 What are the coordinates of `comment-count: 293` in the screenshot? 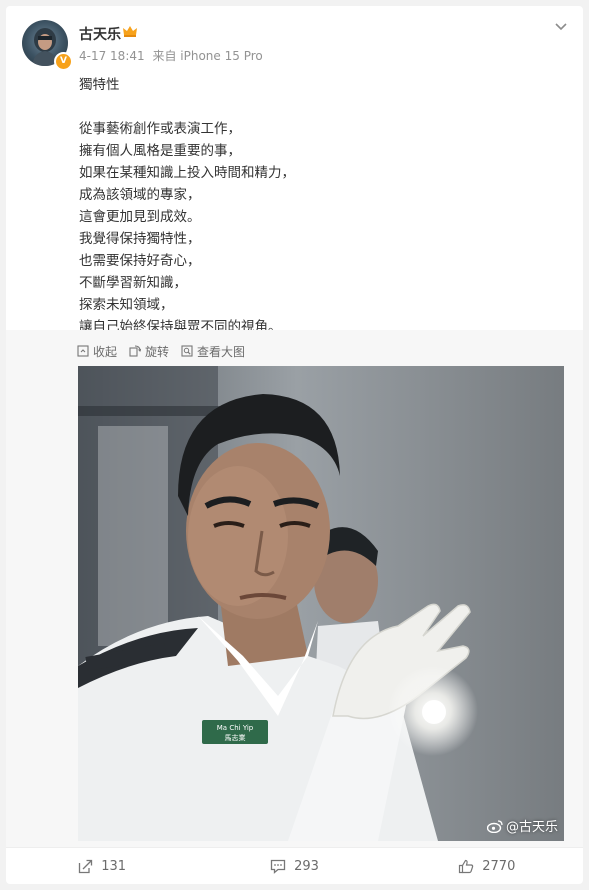 It's located at (306, 866).